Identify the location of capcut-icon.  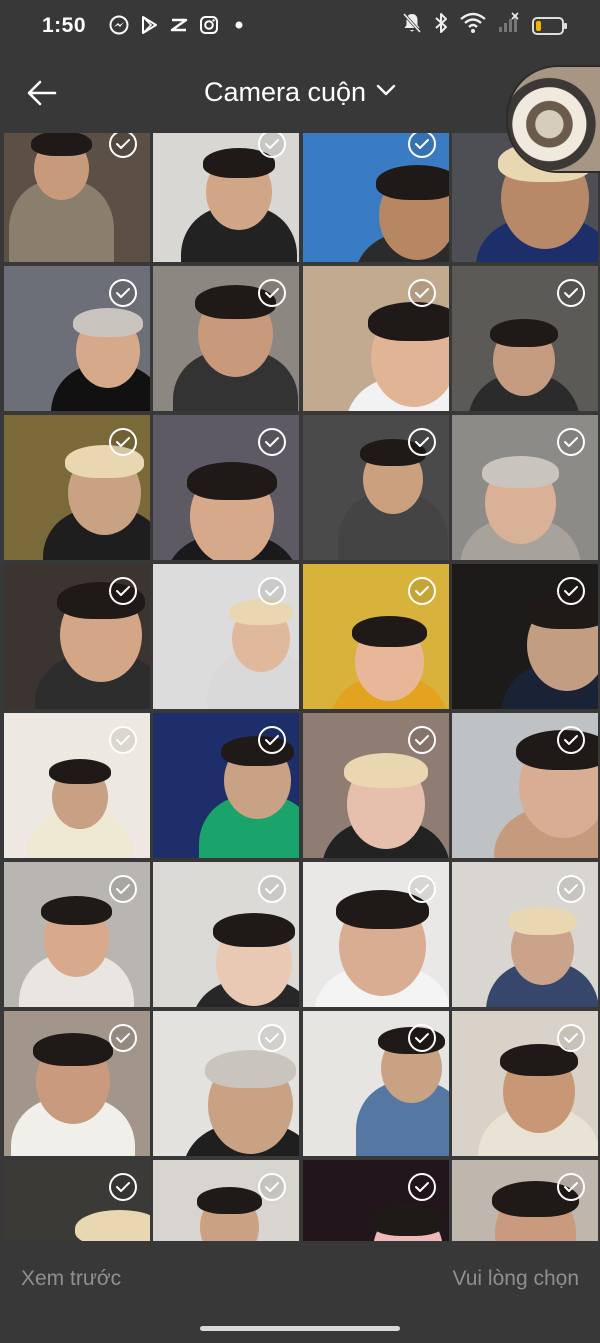
(179, 25).